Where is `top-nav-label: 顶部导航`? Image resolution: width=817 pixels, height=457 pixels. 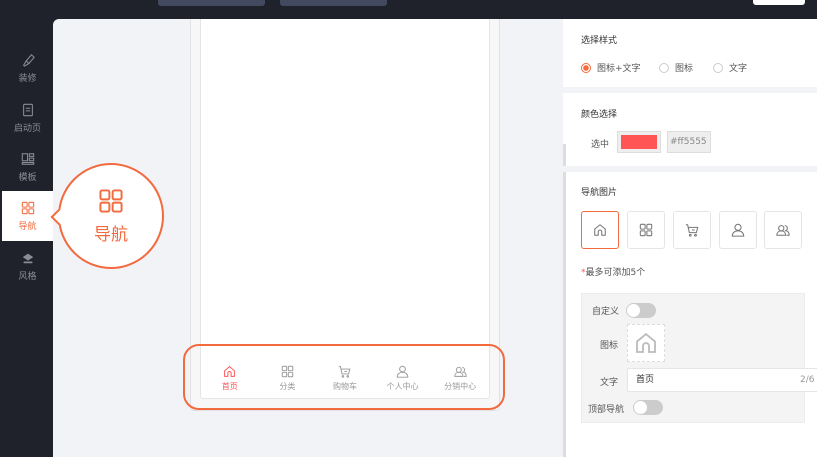
top-nav-label: 顶部导航 is located at coordinates (606, 410).